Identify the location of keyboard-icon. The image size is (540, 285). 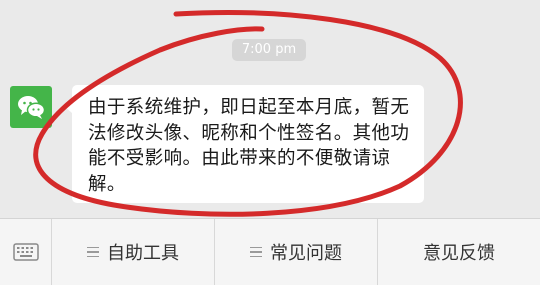
(25, 252).